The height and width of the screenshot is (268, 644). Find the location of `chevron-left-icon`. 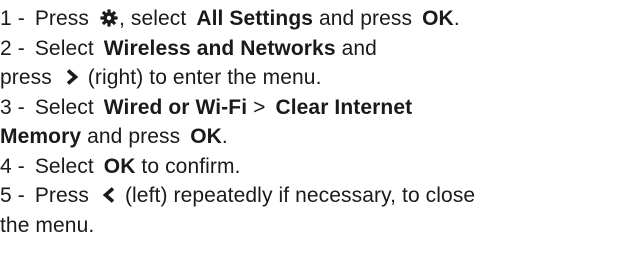

chevron-left-icon is located at coordinates (109, 195).